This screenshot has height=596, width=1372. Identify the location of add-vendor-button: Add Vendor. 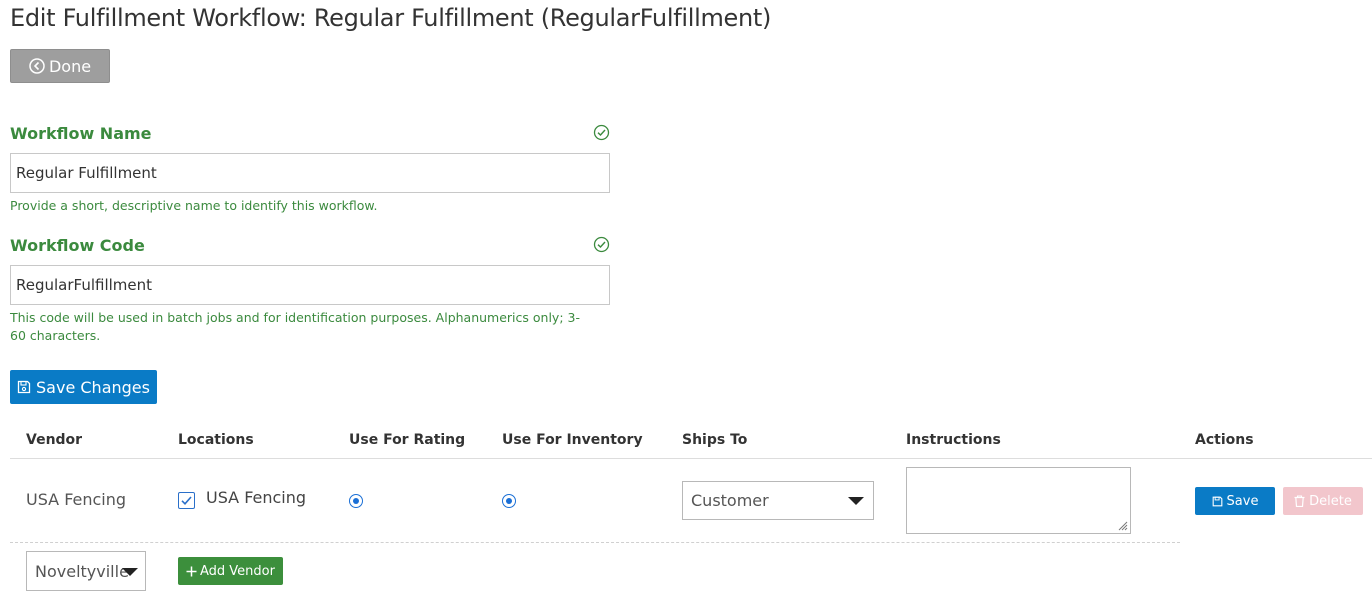
(230, 571).